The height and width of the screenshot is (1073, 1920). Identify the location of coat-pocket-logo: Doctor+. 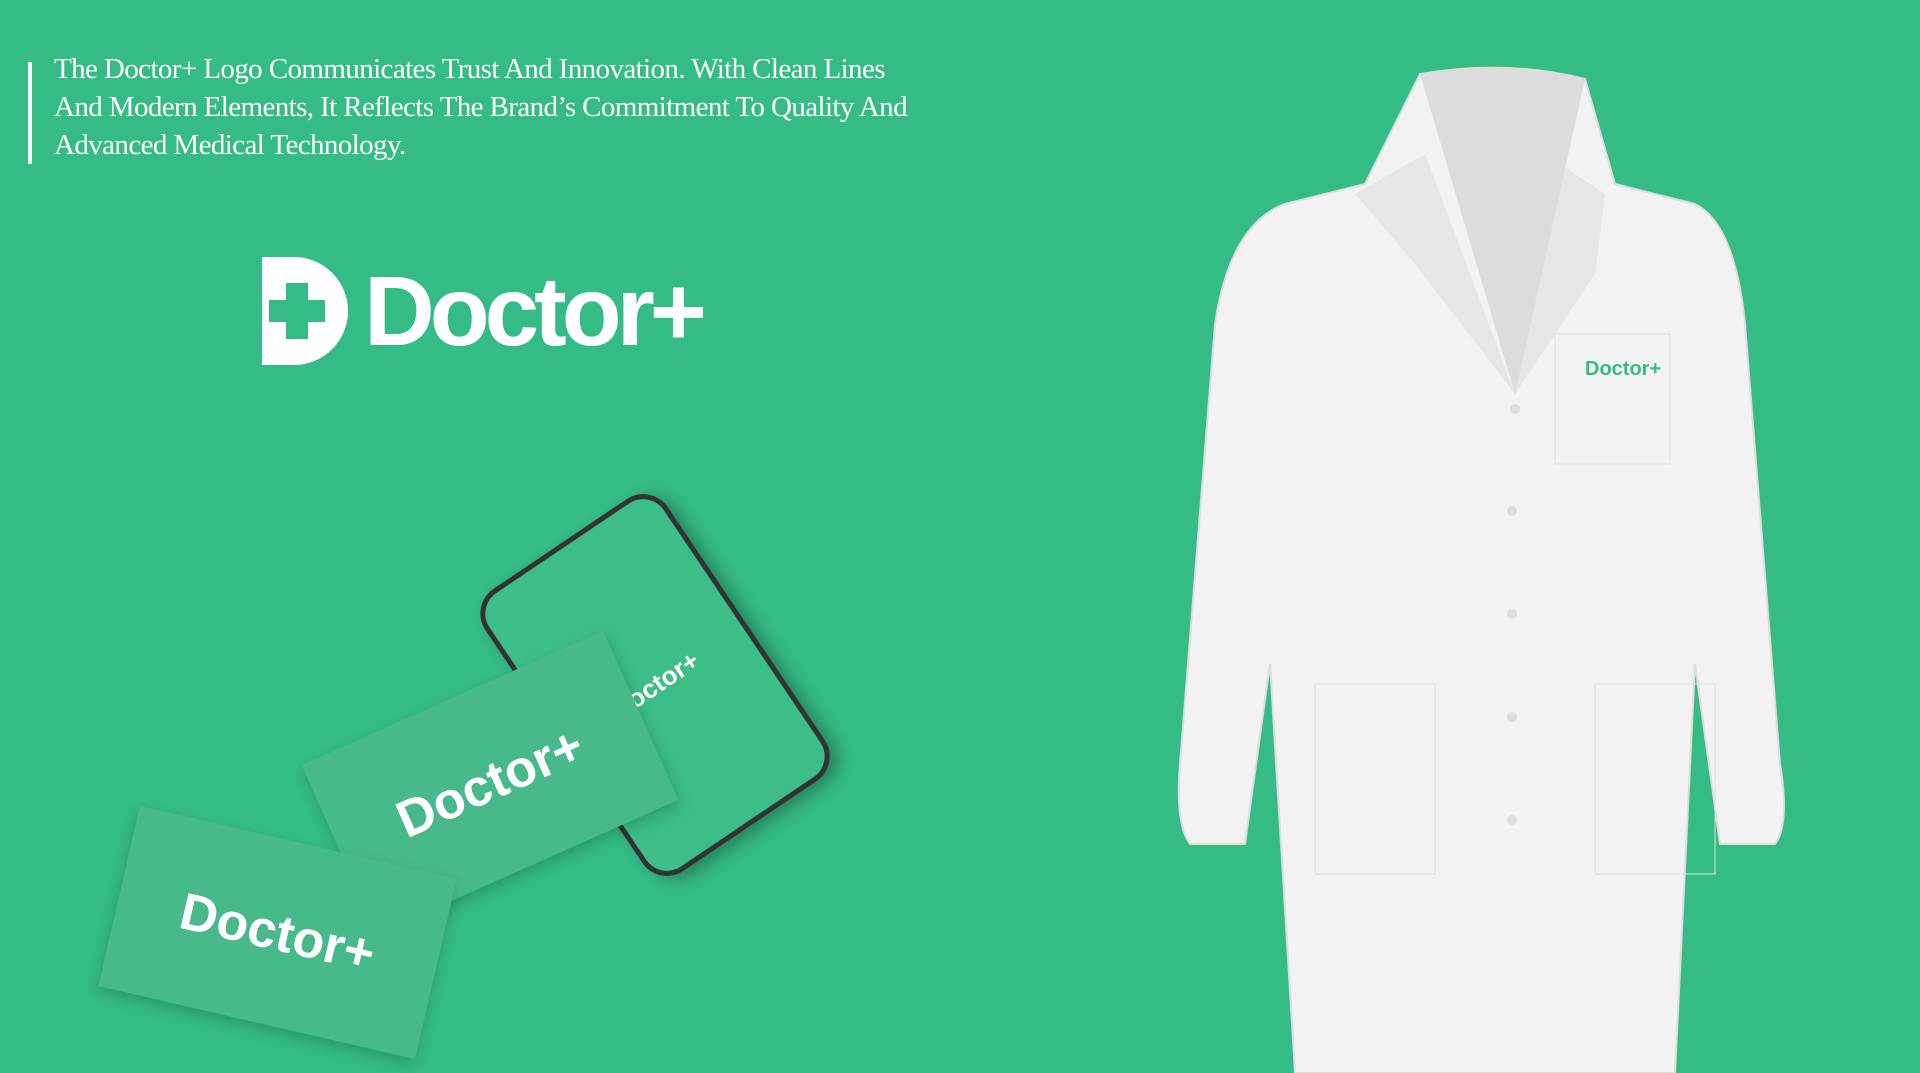
(1623, 369).